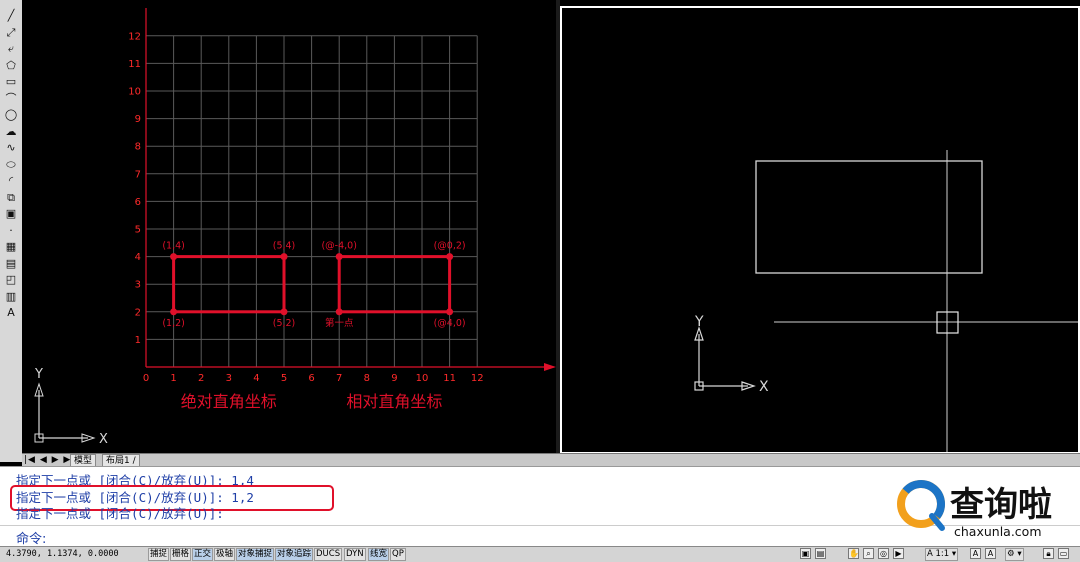 Image resolution: width=1080 pixels, height=562 pixels. What do you see at coordinates (725, 358) in the screenshot?
I see `ucs-icon` at bounding box center [725, 358].